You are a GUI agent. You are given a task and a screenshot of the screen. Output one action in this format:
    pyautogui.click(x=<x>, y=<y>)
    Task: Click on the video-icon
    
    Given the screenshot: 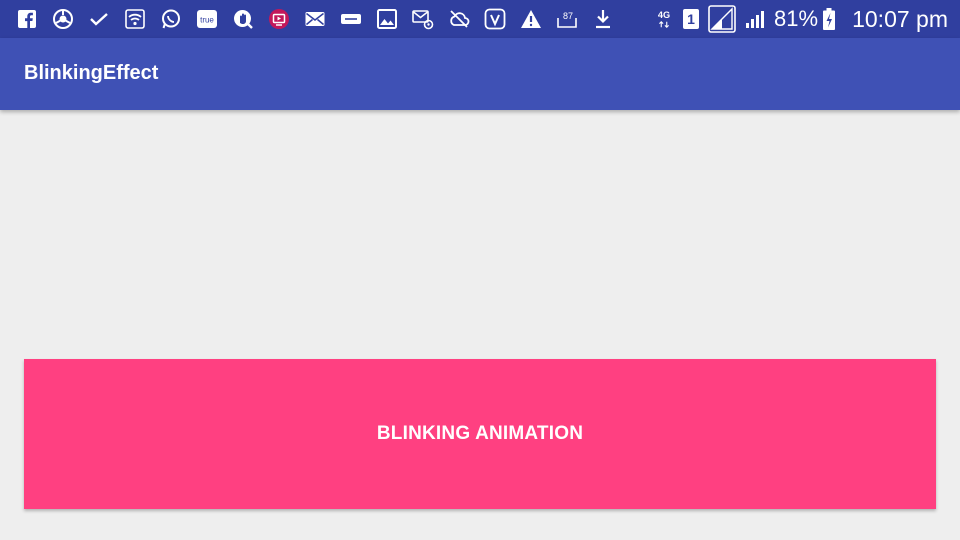 What is the action you would take?
    pyautogui.click(x=279, y=19)
    